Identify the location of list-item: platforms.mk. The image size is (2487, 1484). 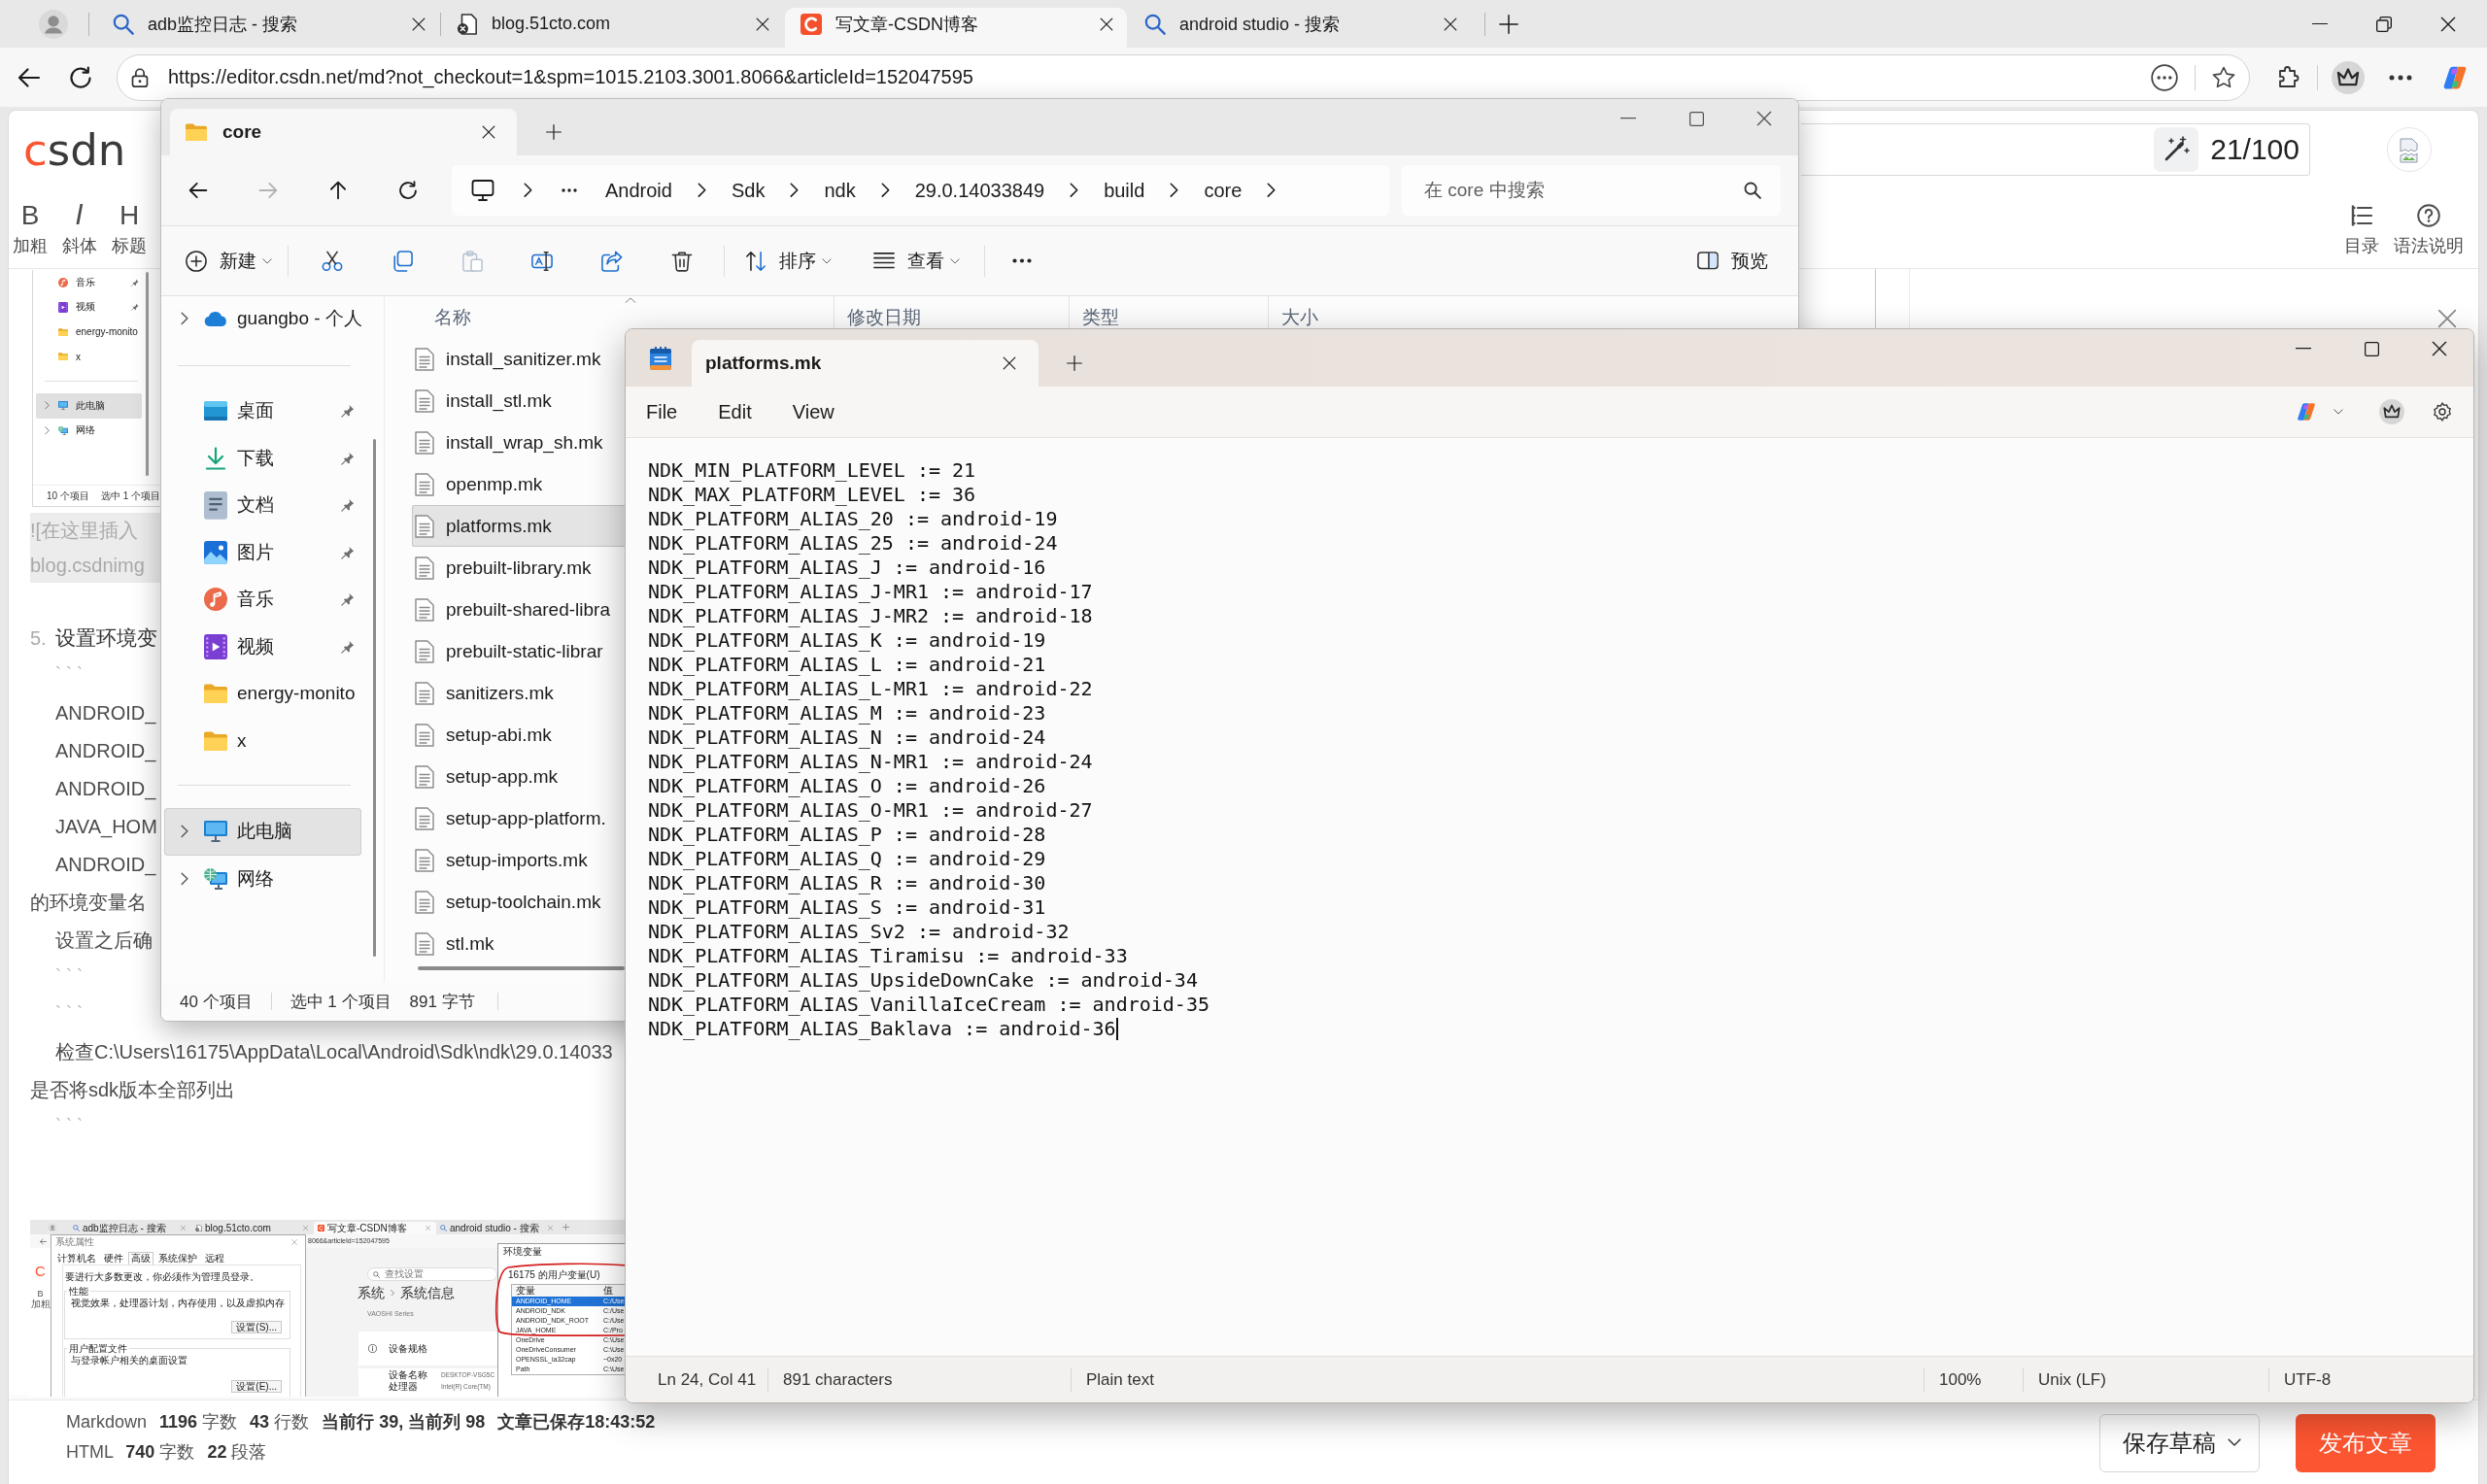
(518, 526).